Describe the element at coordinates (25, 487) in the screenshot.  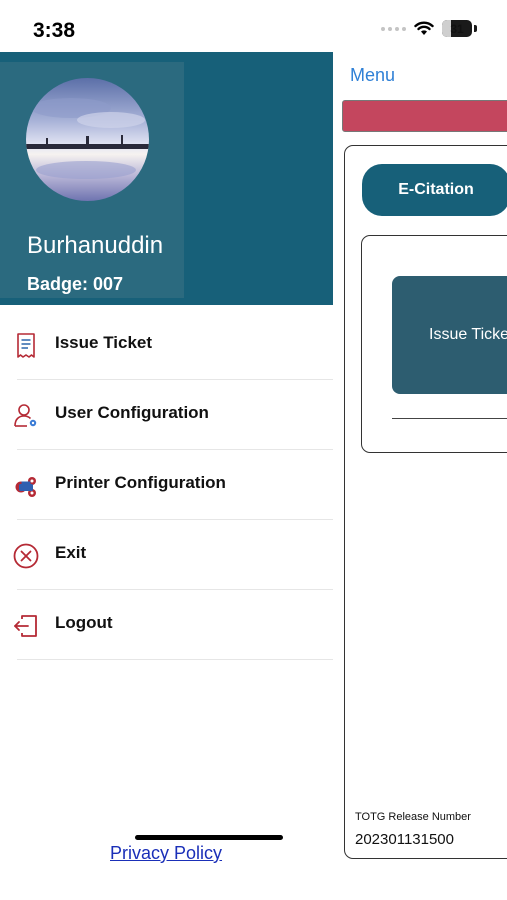
I see `printer-gears-icon` at that location.